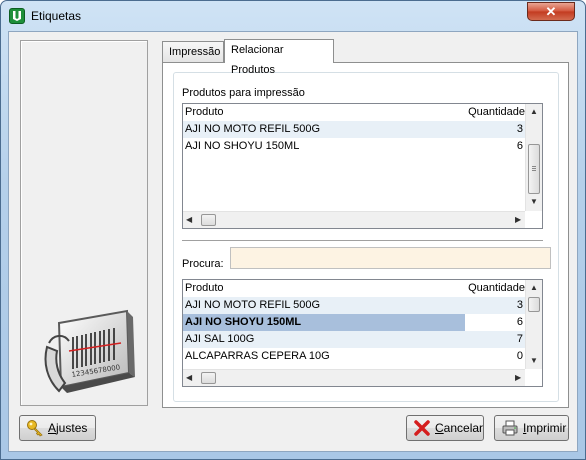  I want to click on print-button: Imprimir, so click(531, 428).